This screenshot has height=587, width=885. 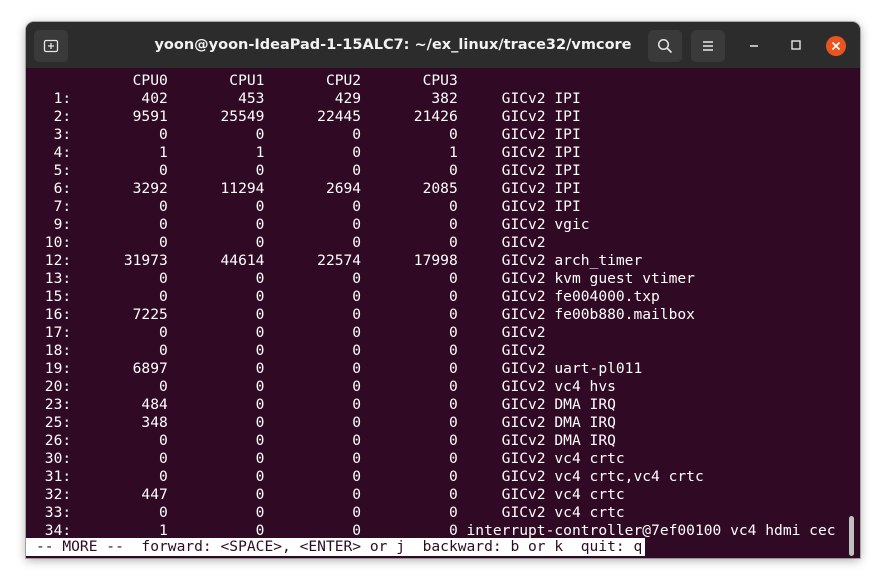 I want to click on terminal-line: CPU0 CPU1 CPU2 CPU3, so click(x=247, y=80).